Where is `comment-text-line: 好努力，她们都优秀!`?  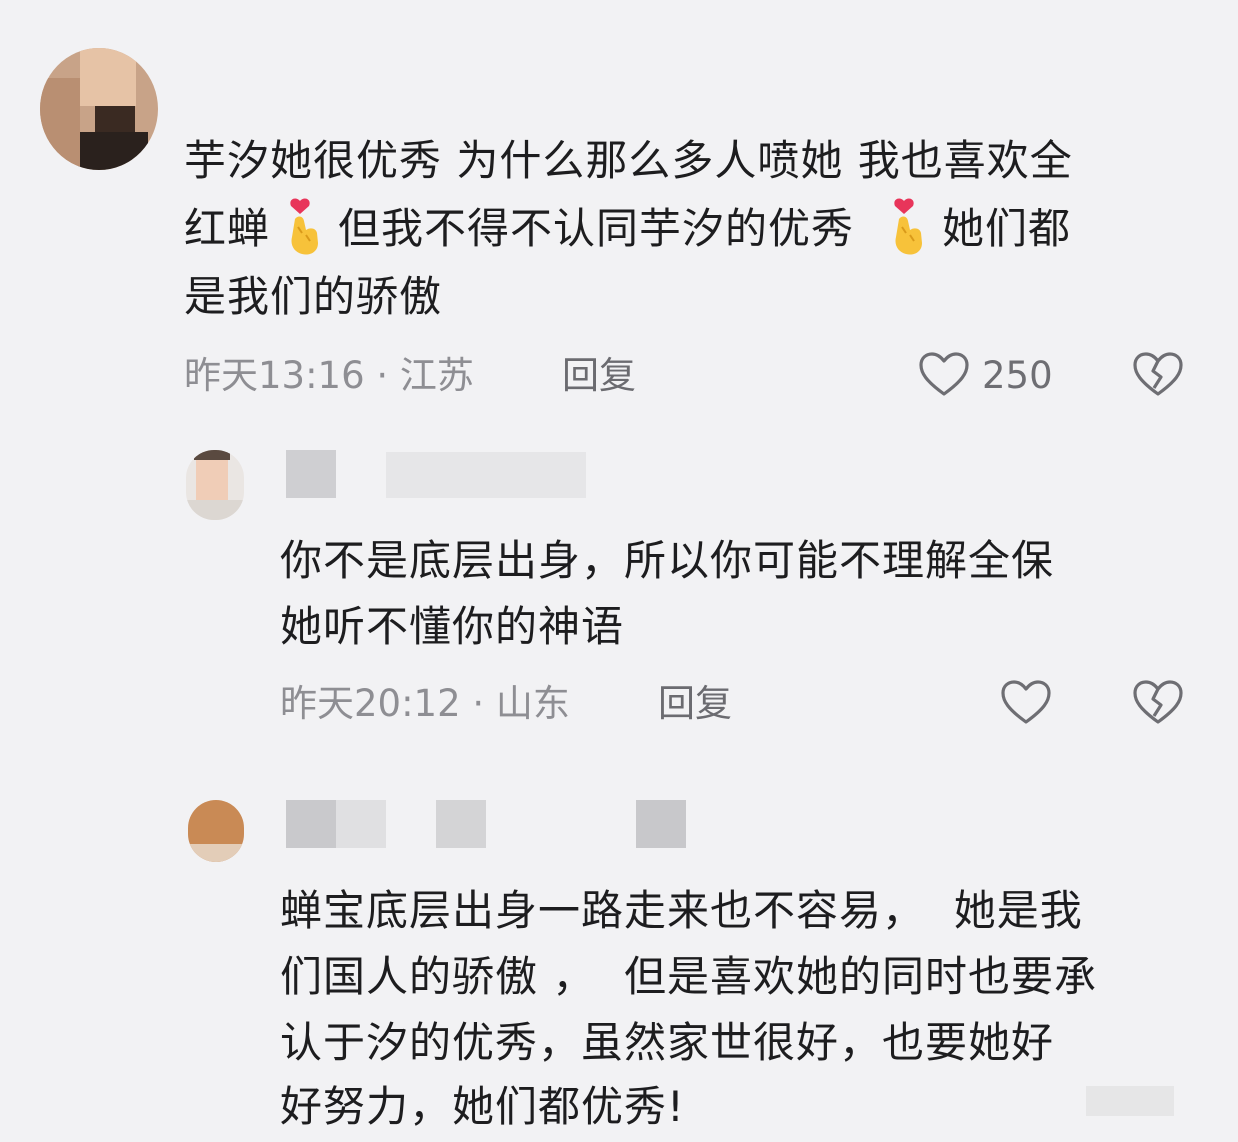
comment-text-line: 好努力，她们都优秀! is located at coordinates (482, 1106).